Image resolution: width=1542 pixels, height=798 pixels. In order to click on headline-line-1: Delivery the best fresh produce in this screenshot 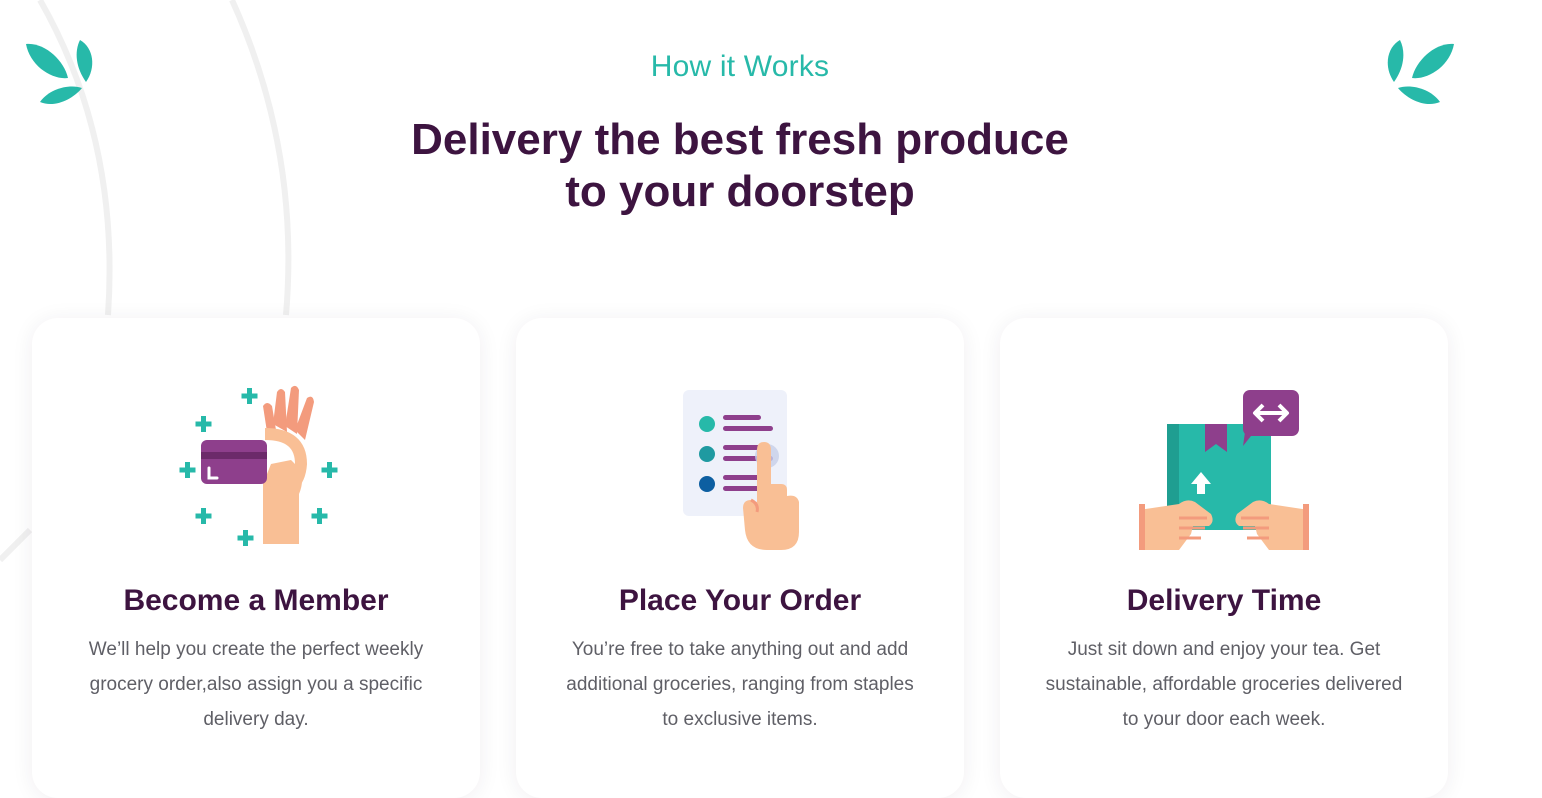, I will do `click(740, 139)`.